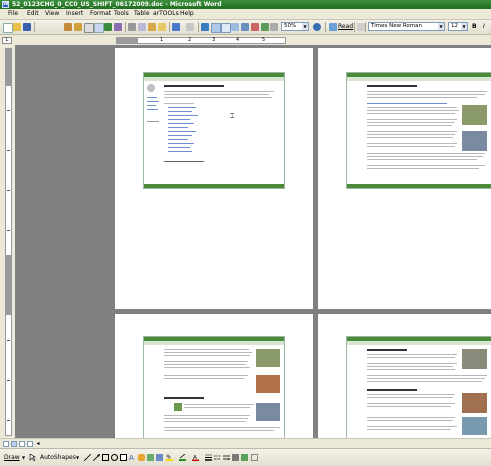  I want to click on menu-insert: Insert, so click(74, 14).